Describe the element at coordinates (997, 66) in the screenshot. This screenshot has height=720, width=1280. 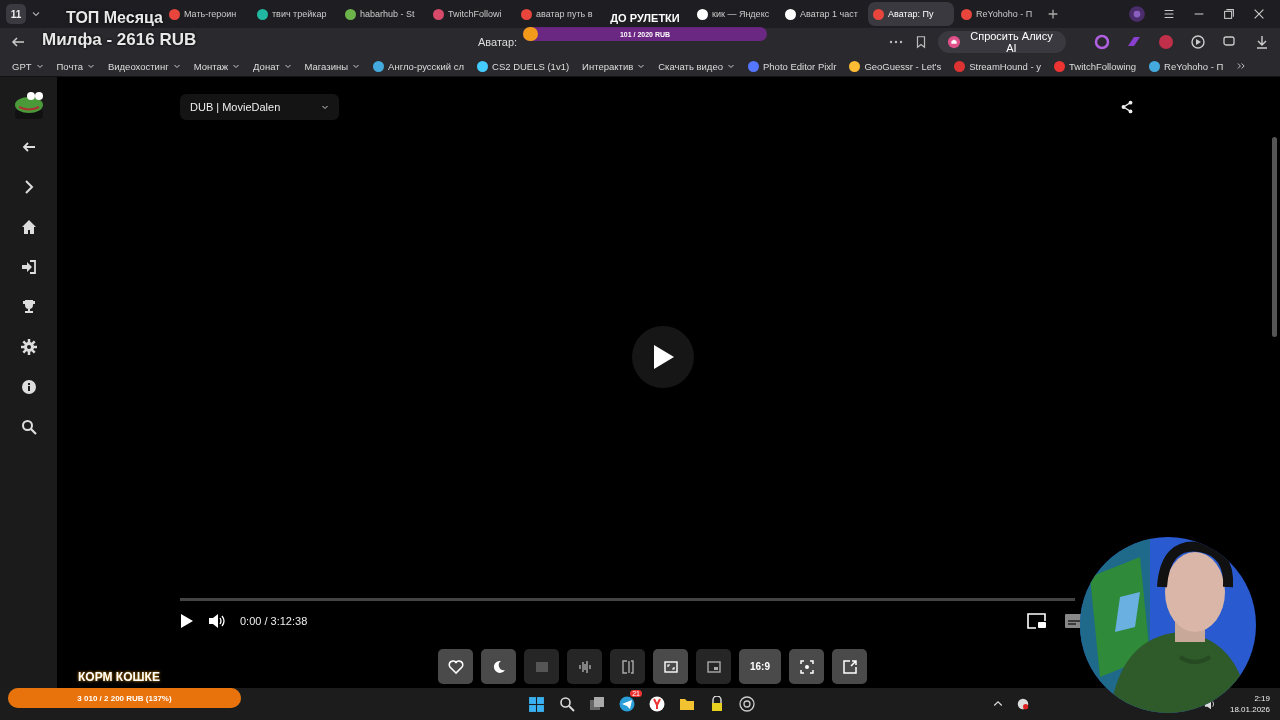
I see `bookmark: StreamHound - y` at that location.